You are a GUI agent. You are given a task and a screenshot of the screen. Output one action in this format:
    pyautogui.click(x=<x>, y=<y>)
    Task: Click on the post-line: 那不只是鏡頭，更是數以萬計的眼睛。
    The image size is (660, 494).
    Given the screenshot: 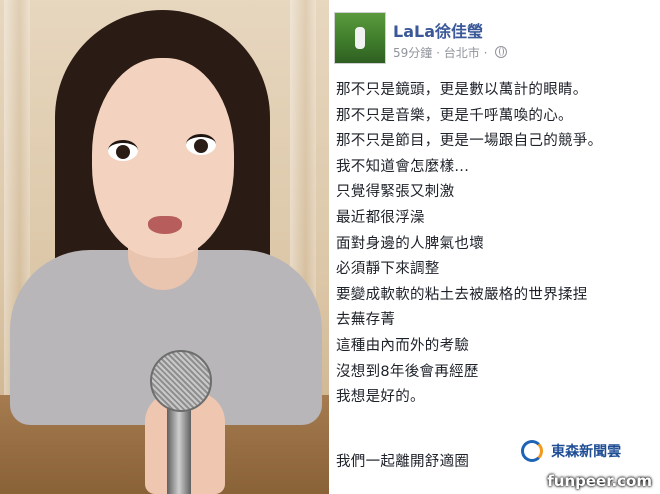 What is the action you would take?
    pyautogui.click(x=462, y=90)
    